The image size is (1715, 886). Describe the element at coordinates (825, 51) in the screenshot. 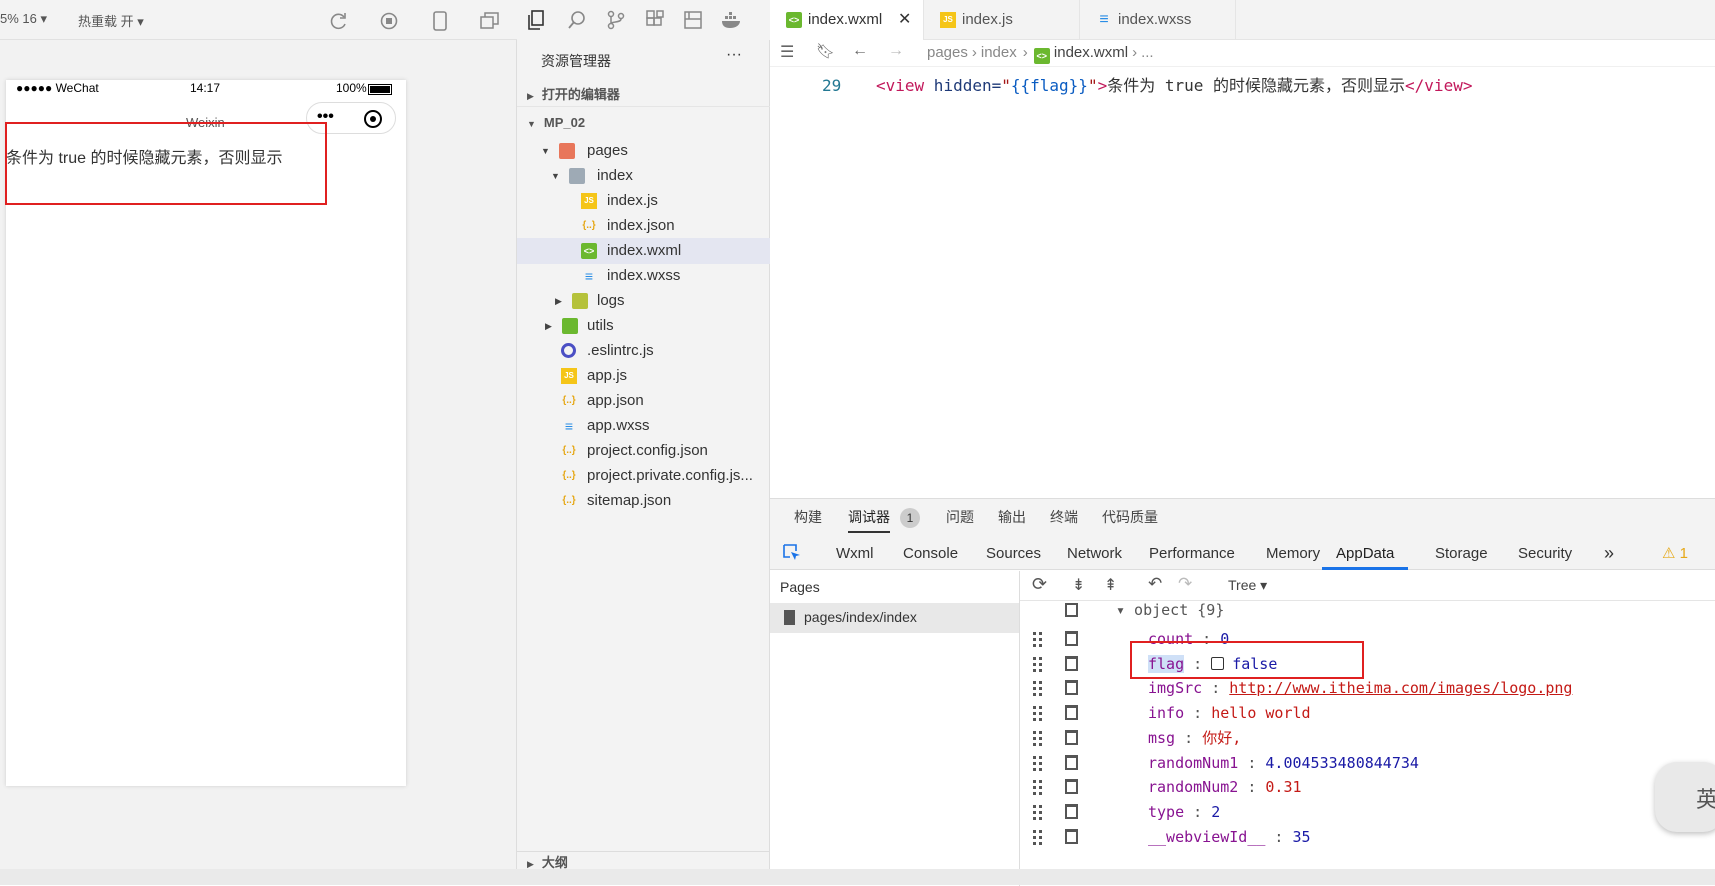

I see `bookmark-icon: 🔖︎` at that location.